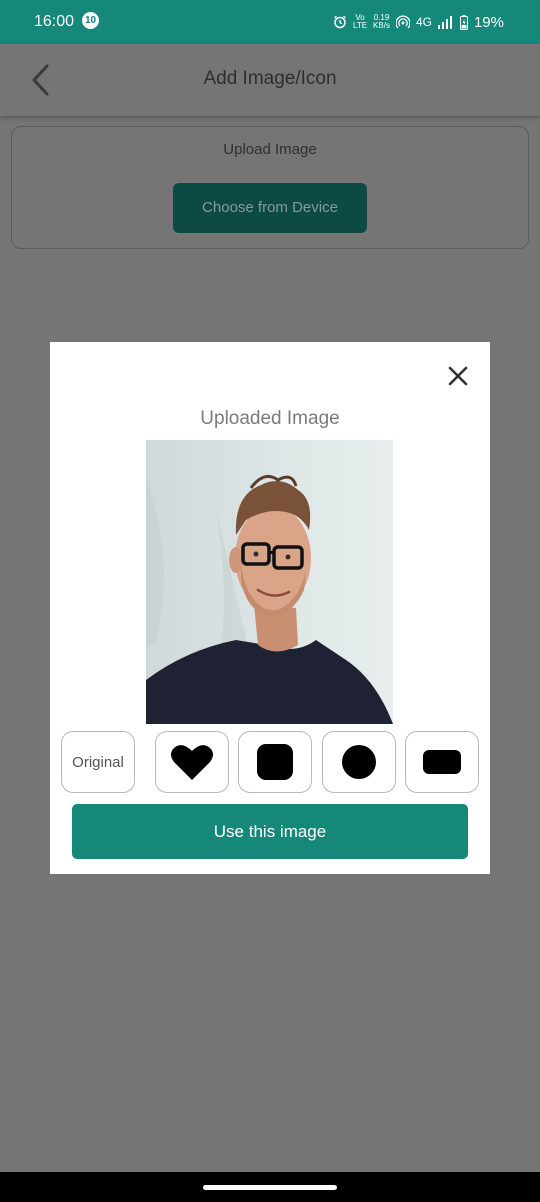 This screenshot has height=1202, width=540. I want to click on status-bar: 16:00 10 Vo LTE 0.19 KB/s 4G 19%, so click(270, 22).